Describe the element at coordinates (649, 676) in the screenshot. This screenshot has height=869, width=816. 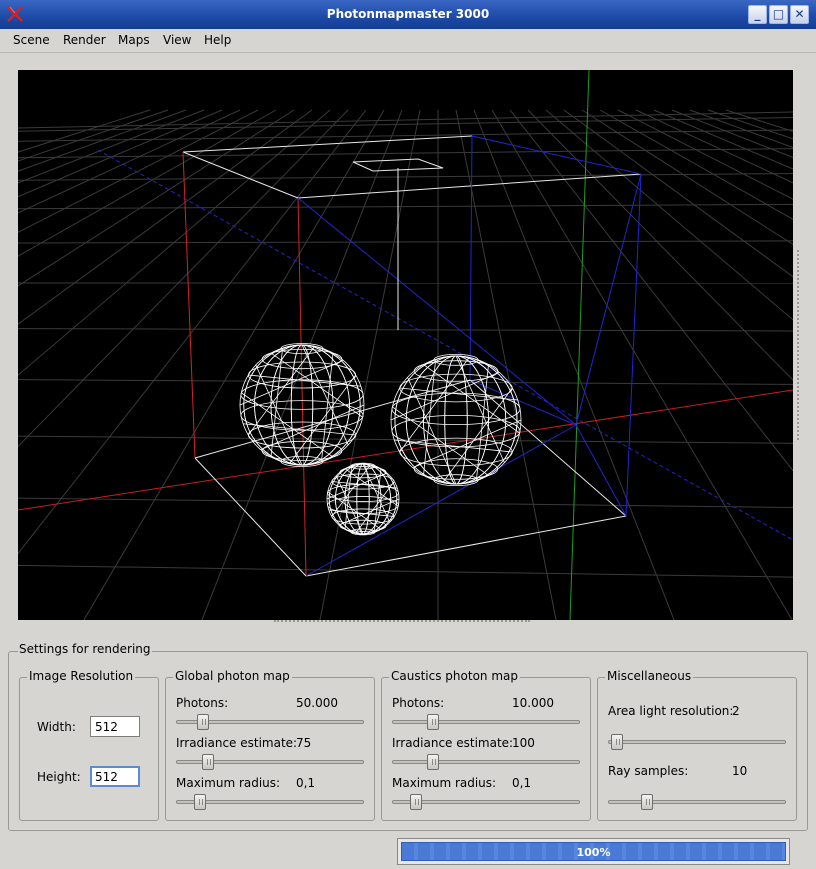
I see `miscellaneous-title: Miscellaneous` at that location.